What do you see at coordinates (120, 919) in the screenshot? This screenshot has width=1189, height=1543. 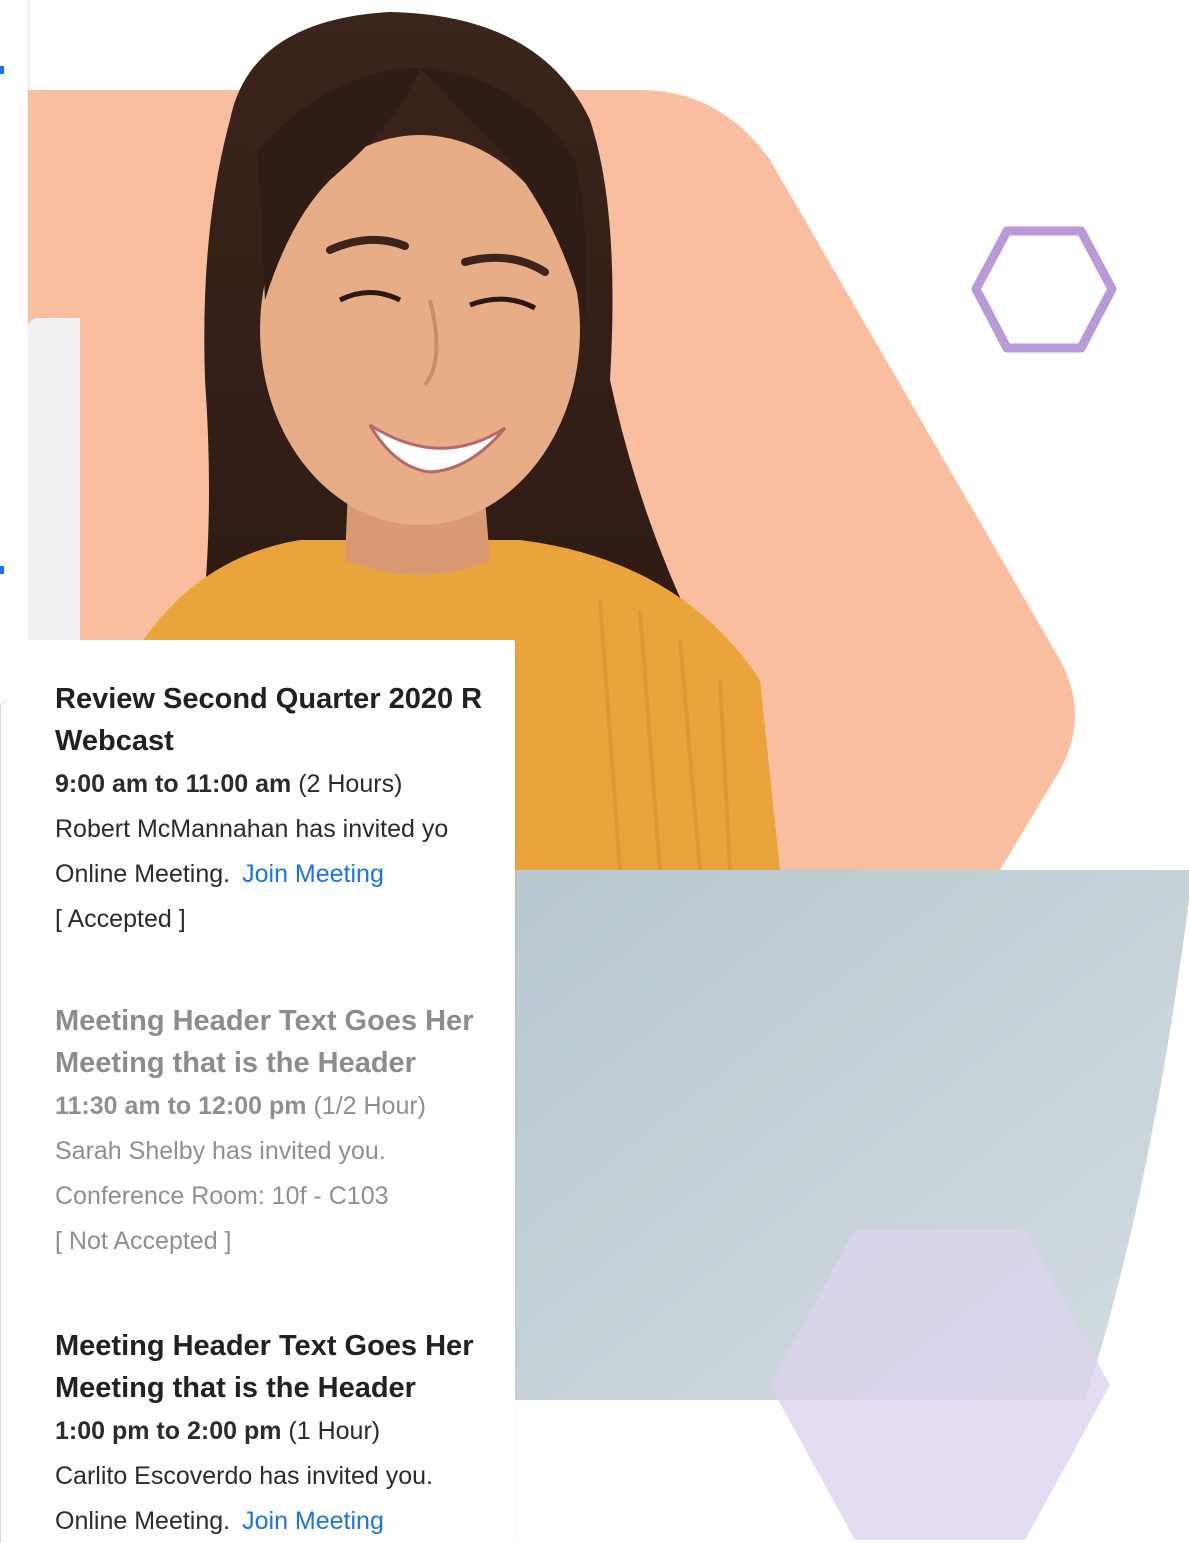 I see `meeting-status: [ Accepted ]` at bounding box center [120, 919].